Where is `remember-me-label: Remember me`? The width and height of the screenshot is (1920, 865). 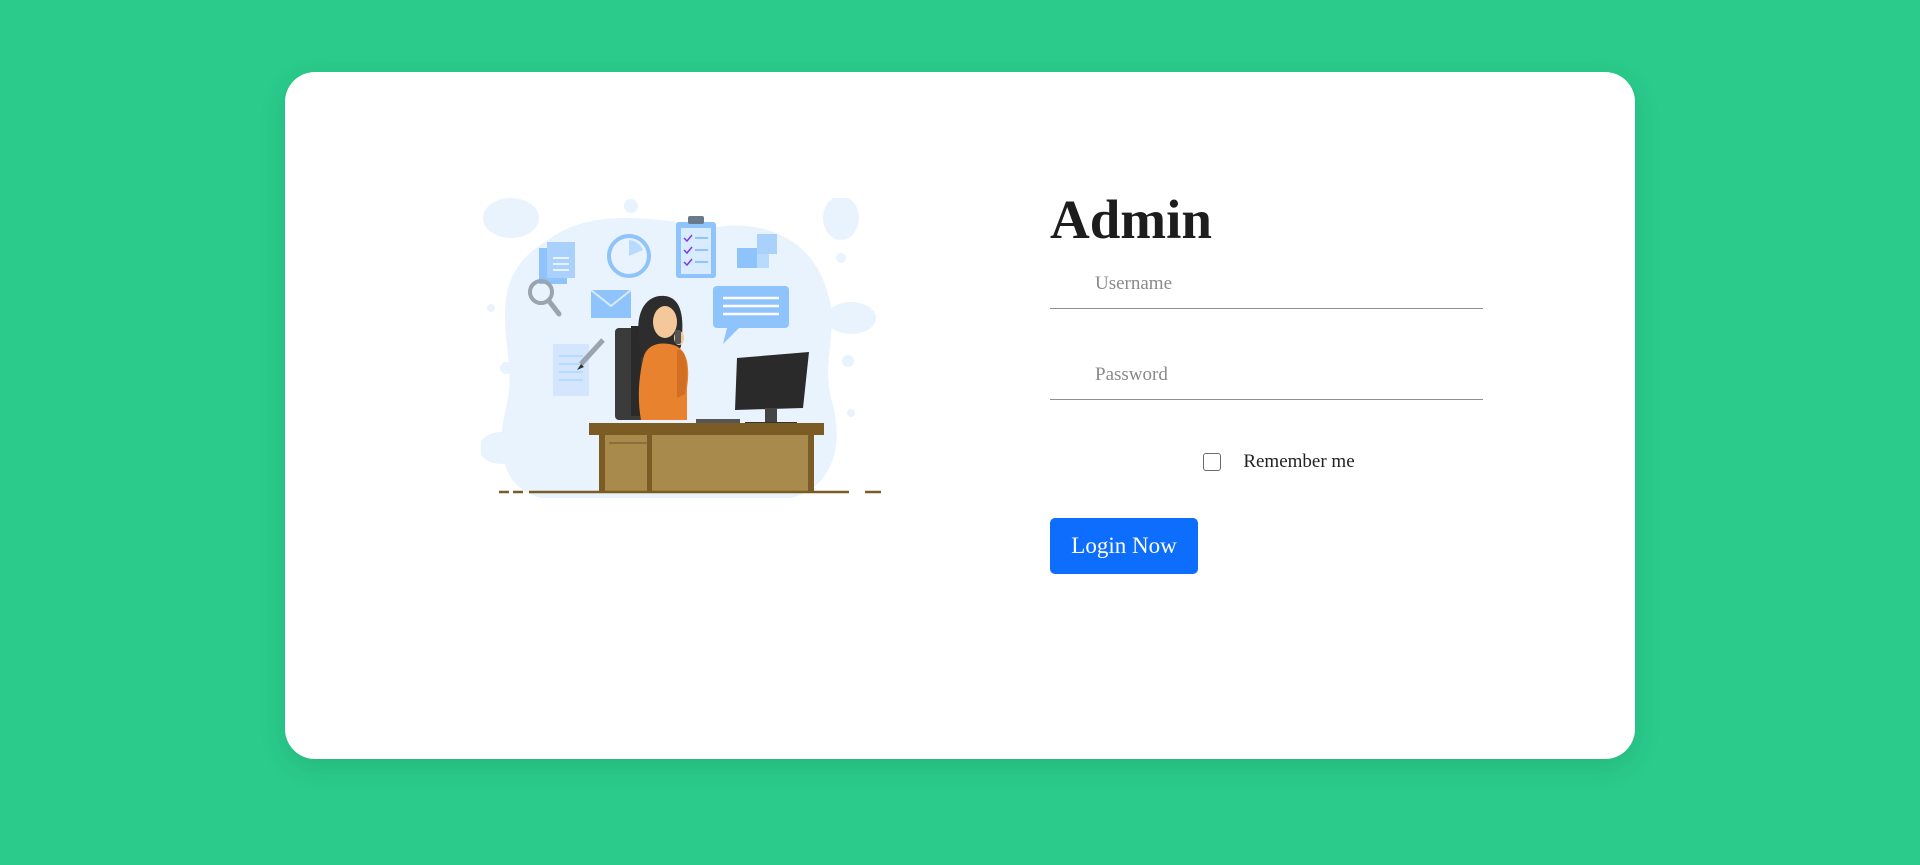
remember-me-label: Remember me is located at coordinates (1298, 462).